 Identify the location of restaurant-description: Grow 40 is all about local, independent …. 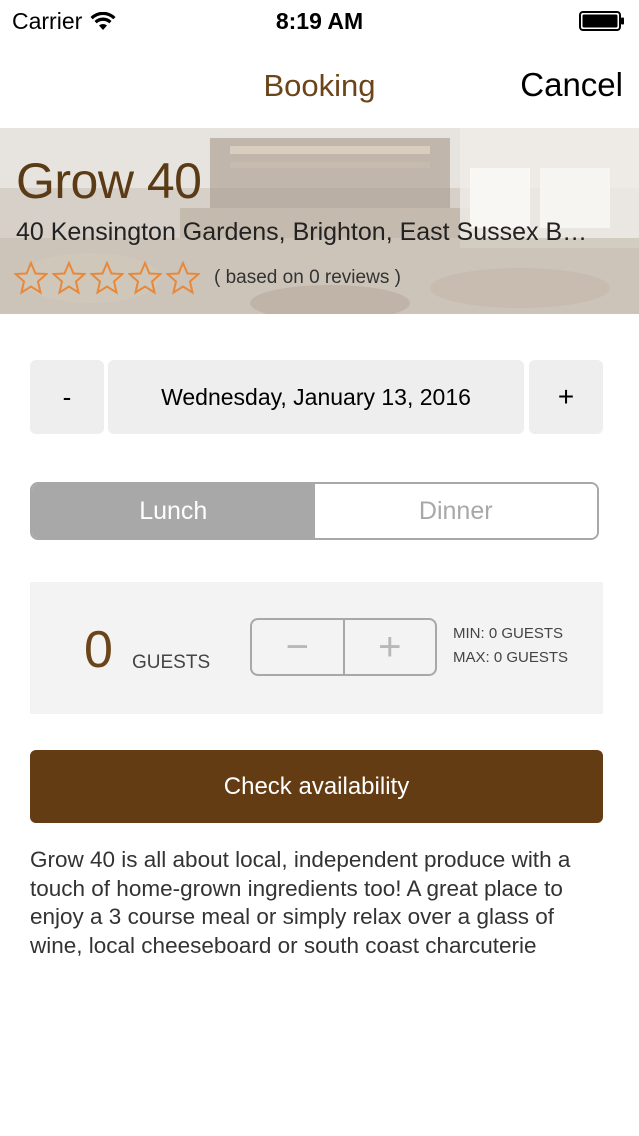
(300, 902).